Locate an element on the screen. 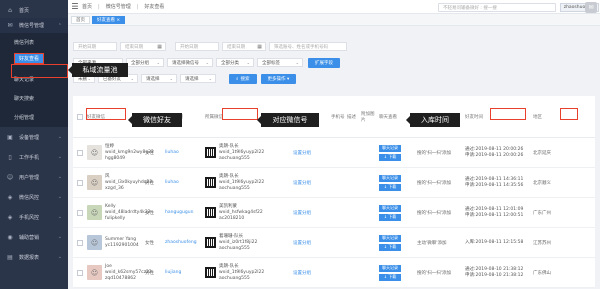 This screenshot has height=289, width=600. header-images: 附加图片 is located at coordinates (368, 117).